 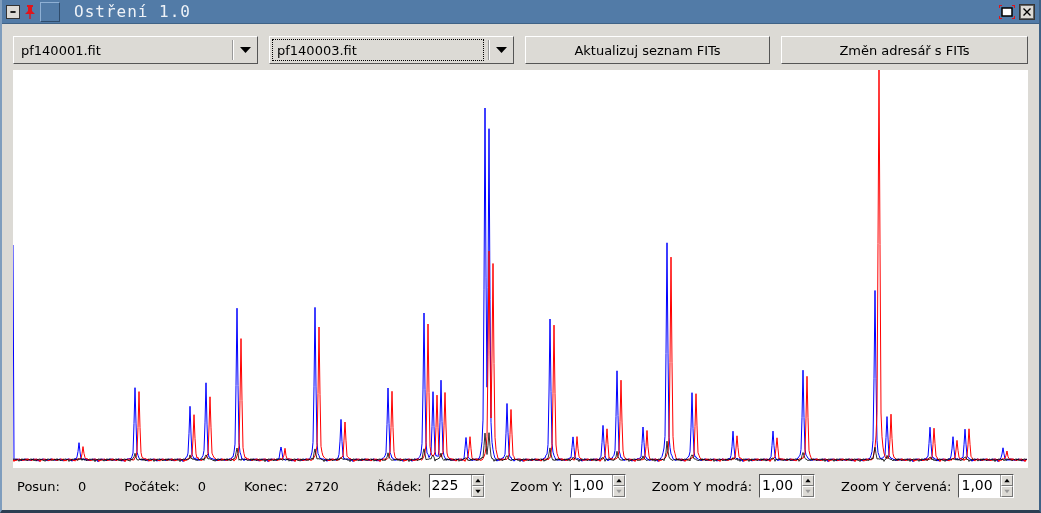 What do you see at coordinates (1007, 11) in the screenshot?
I see `maximize-icon` at bounding box center [1007, 11].